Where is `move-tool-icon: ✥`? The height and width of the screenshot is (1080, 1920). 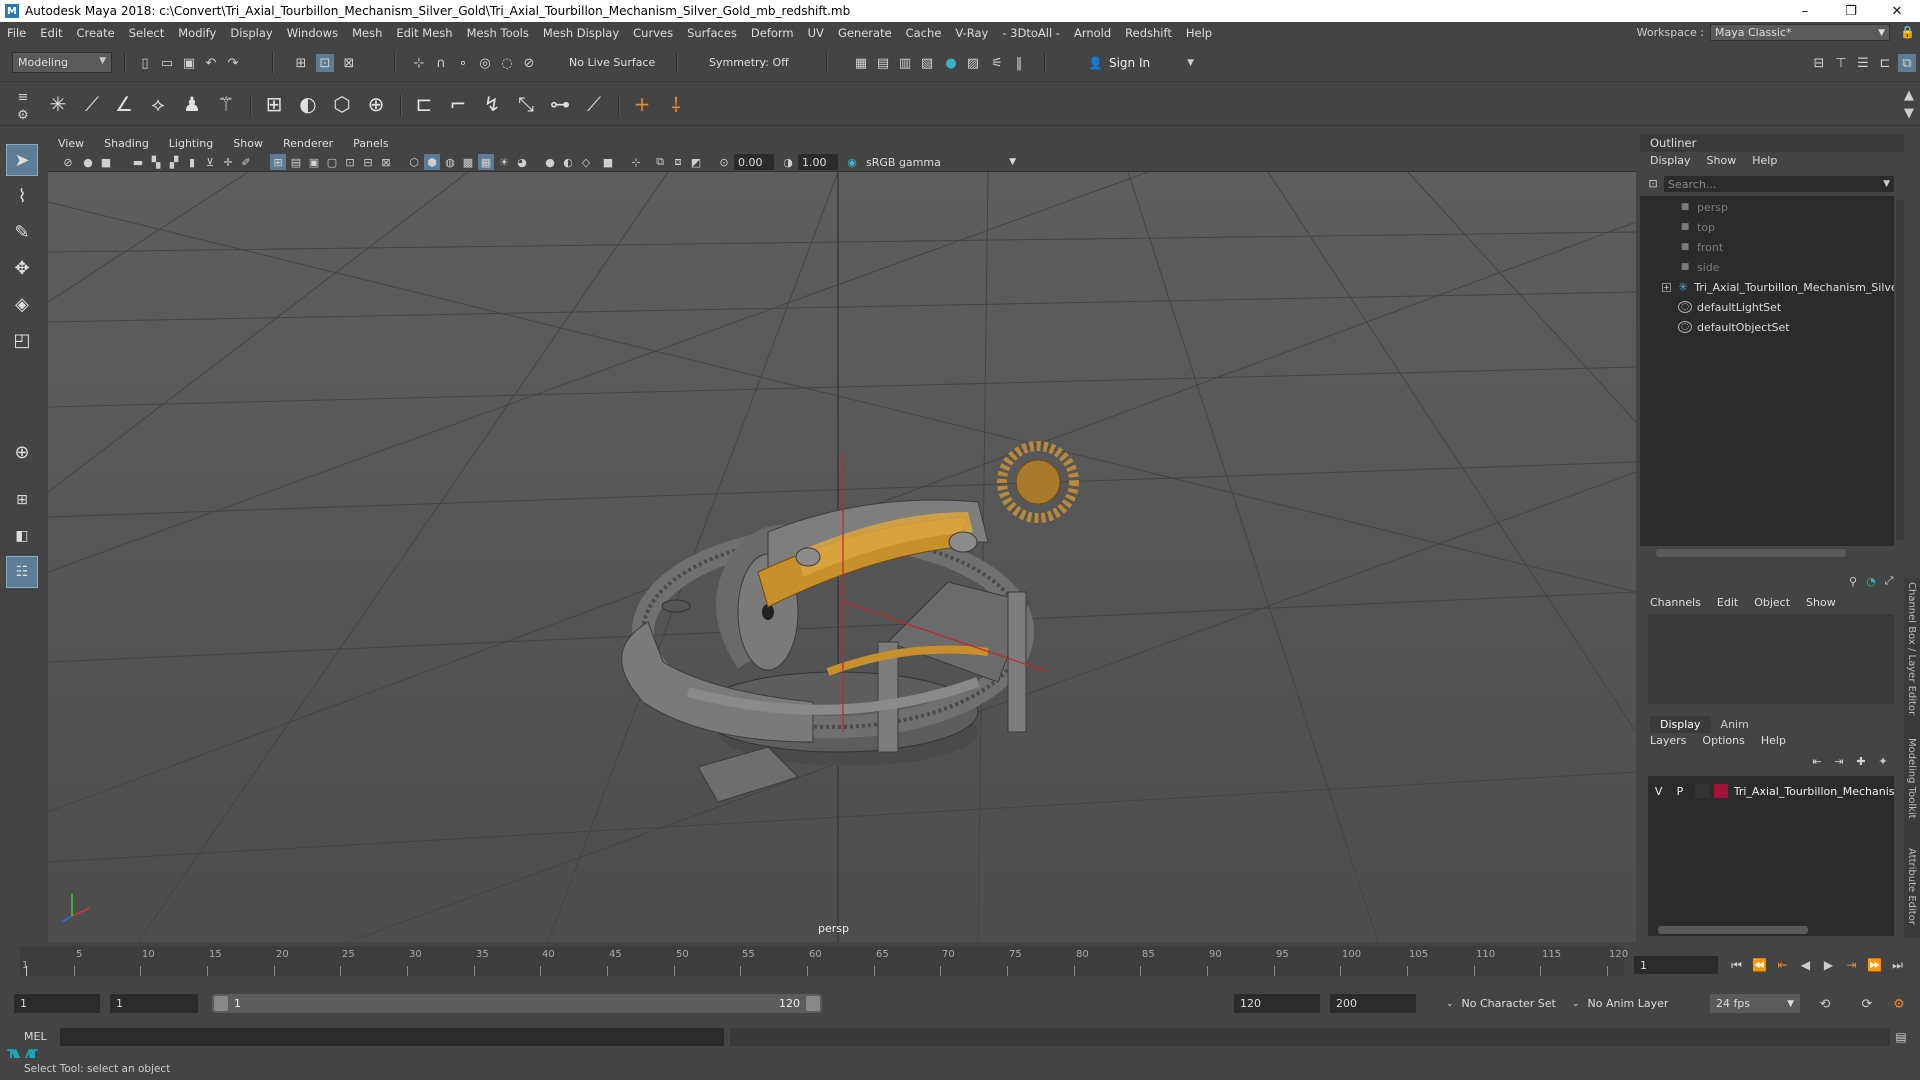
move-tool-icon: ✥ is located at coordinates (22, 268).